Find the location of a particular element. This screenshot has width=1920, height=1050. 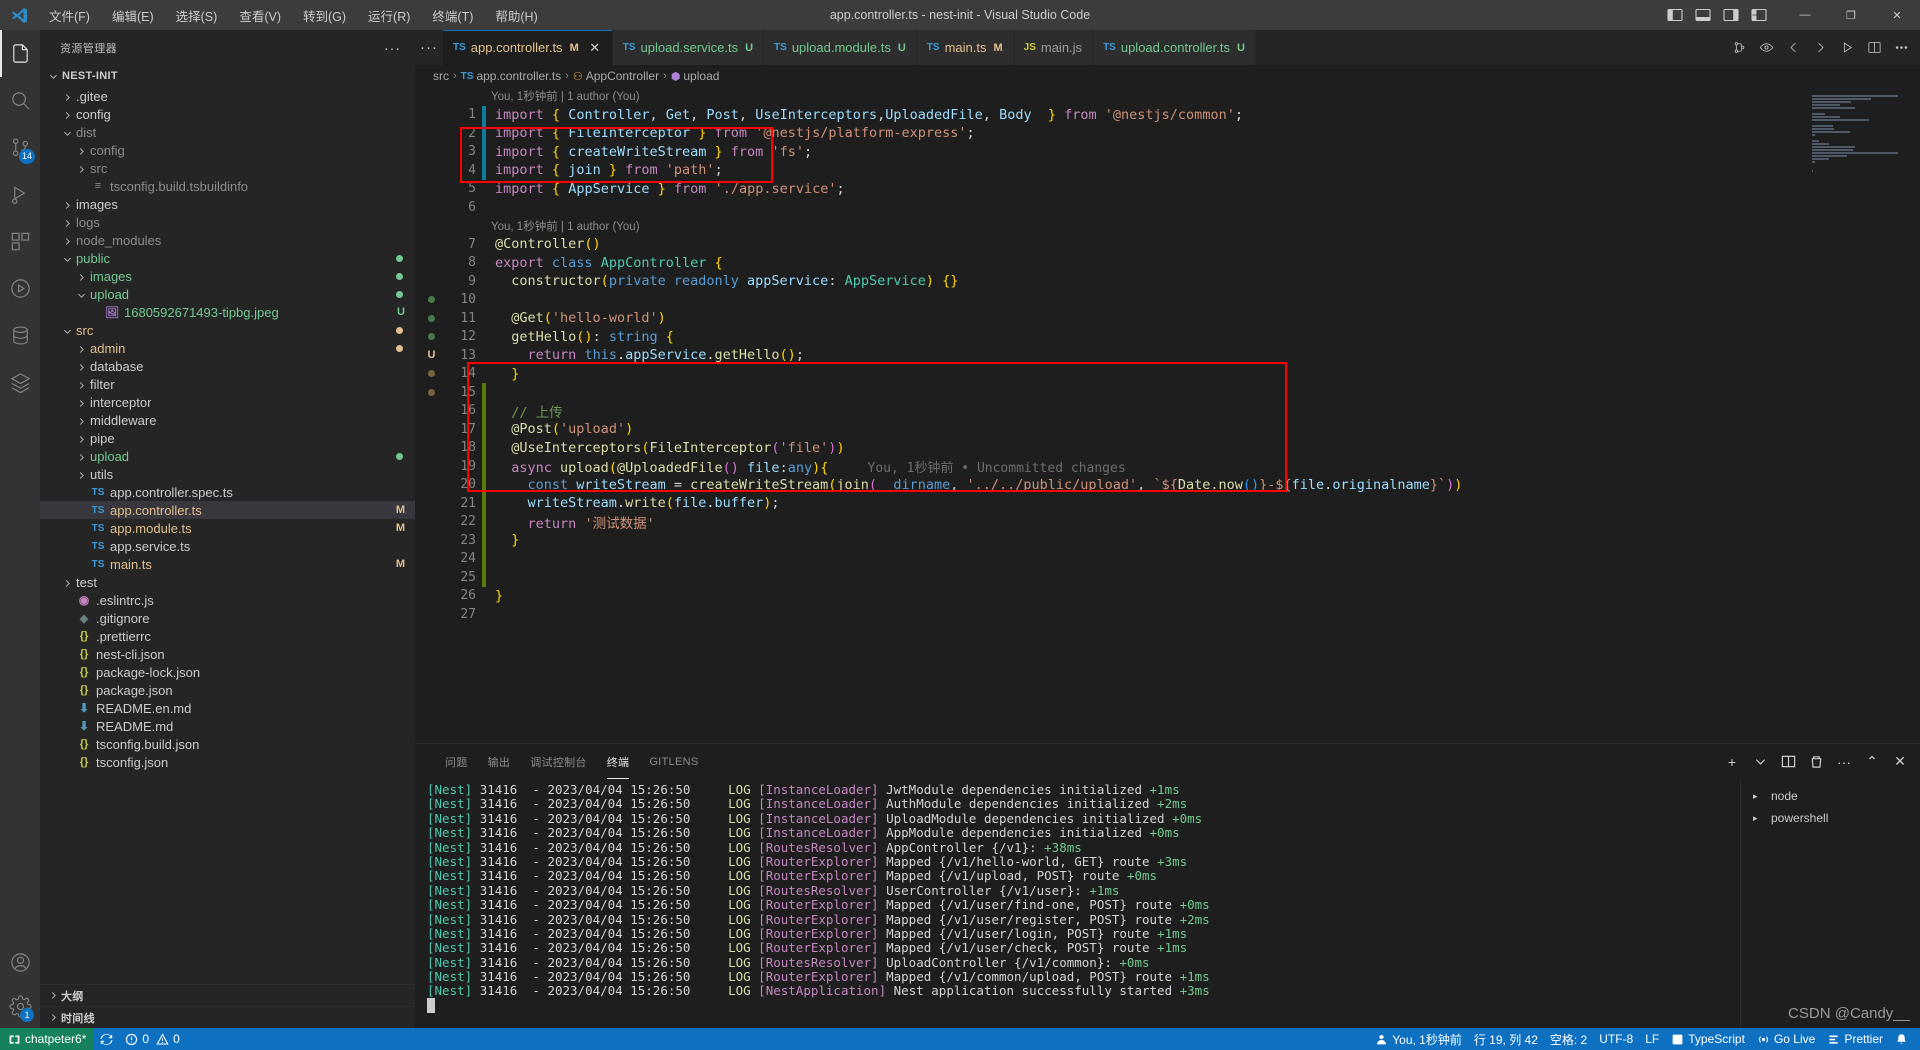

toggle-panel-icon is located at coordinates (1703, 15).